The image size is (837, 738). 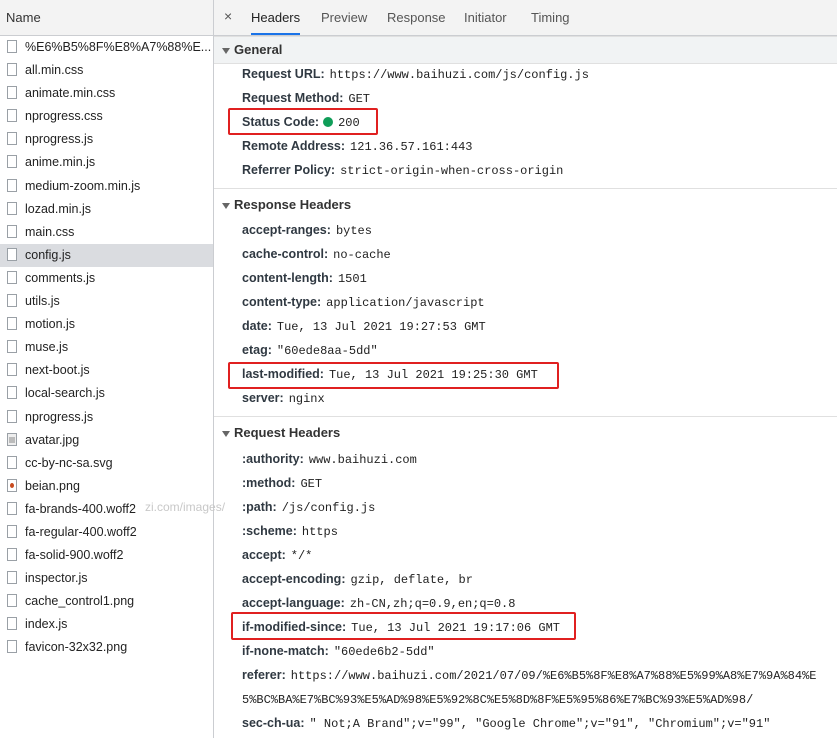 I want to click on header-key: etag:, so click(x=257, y=350).